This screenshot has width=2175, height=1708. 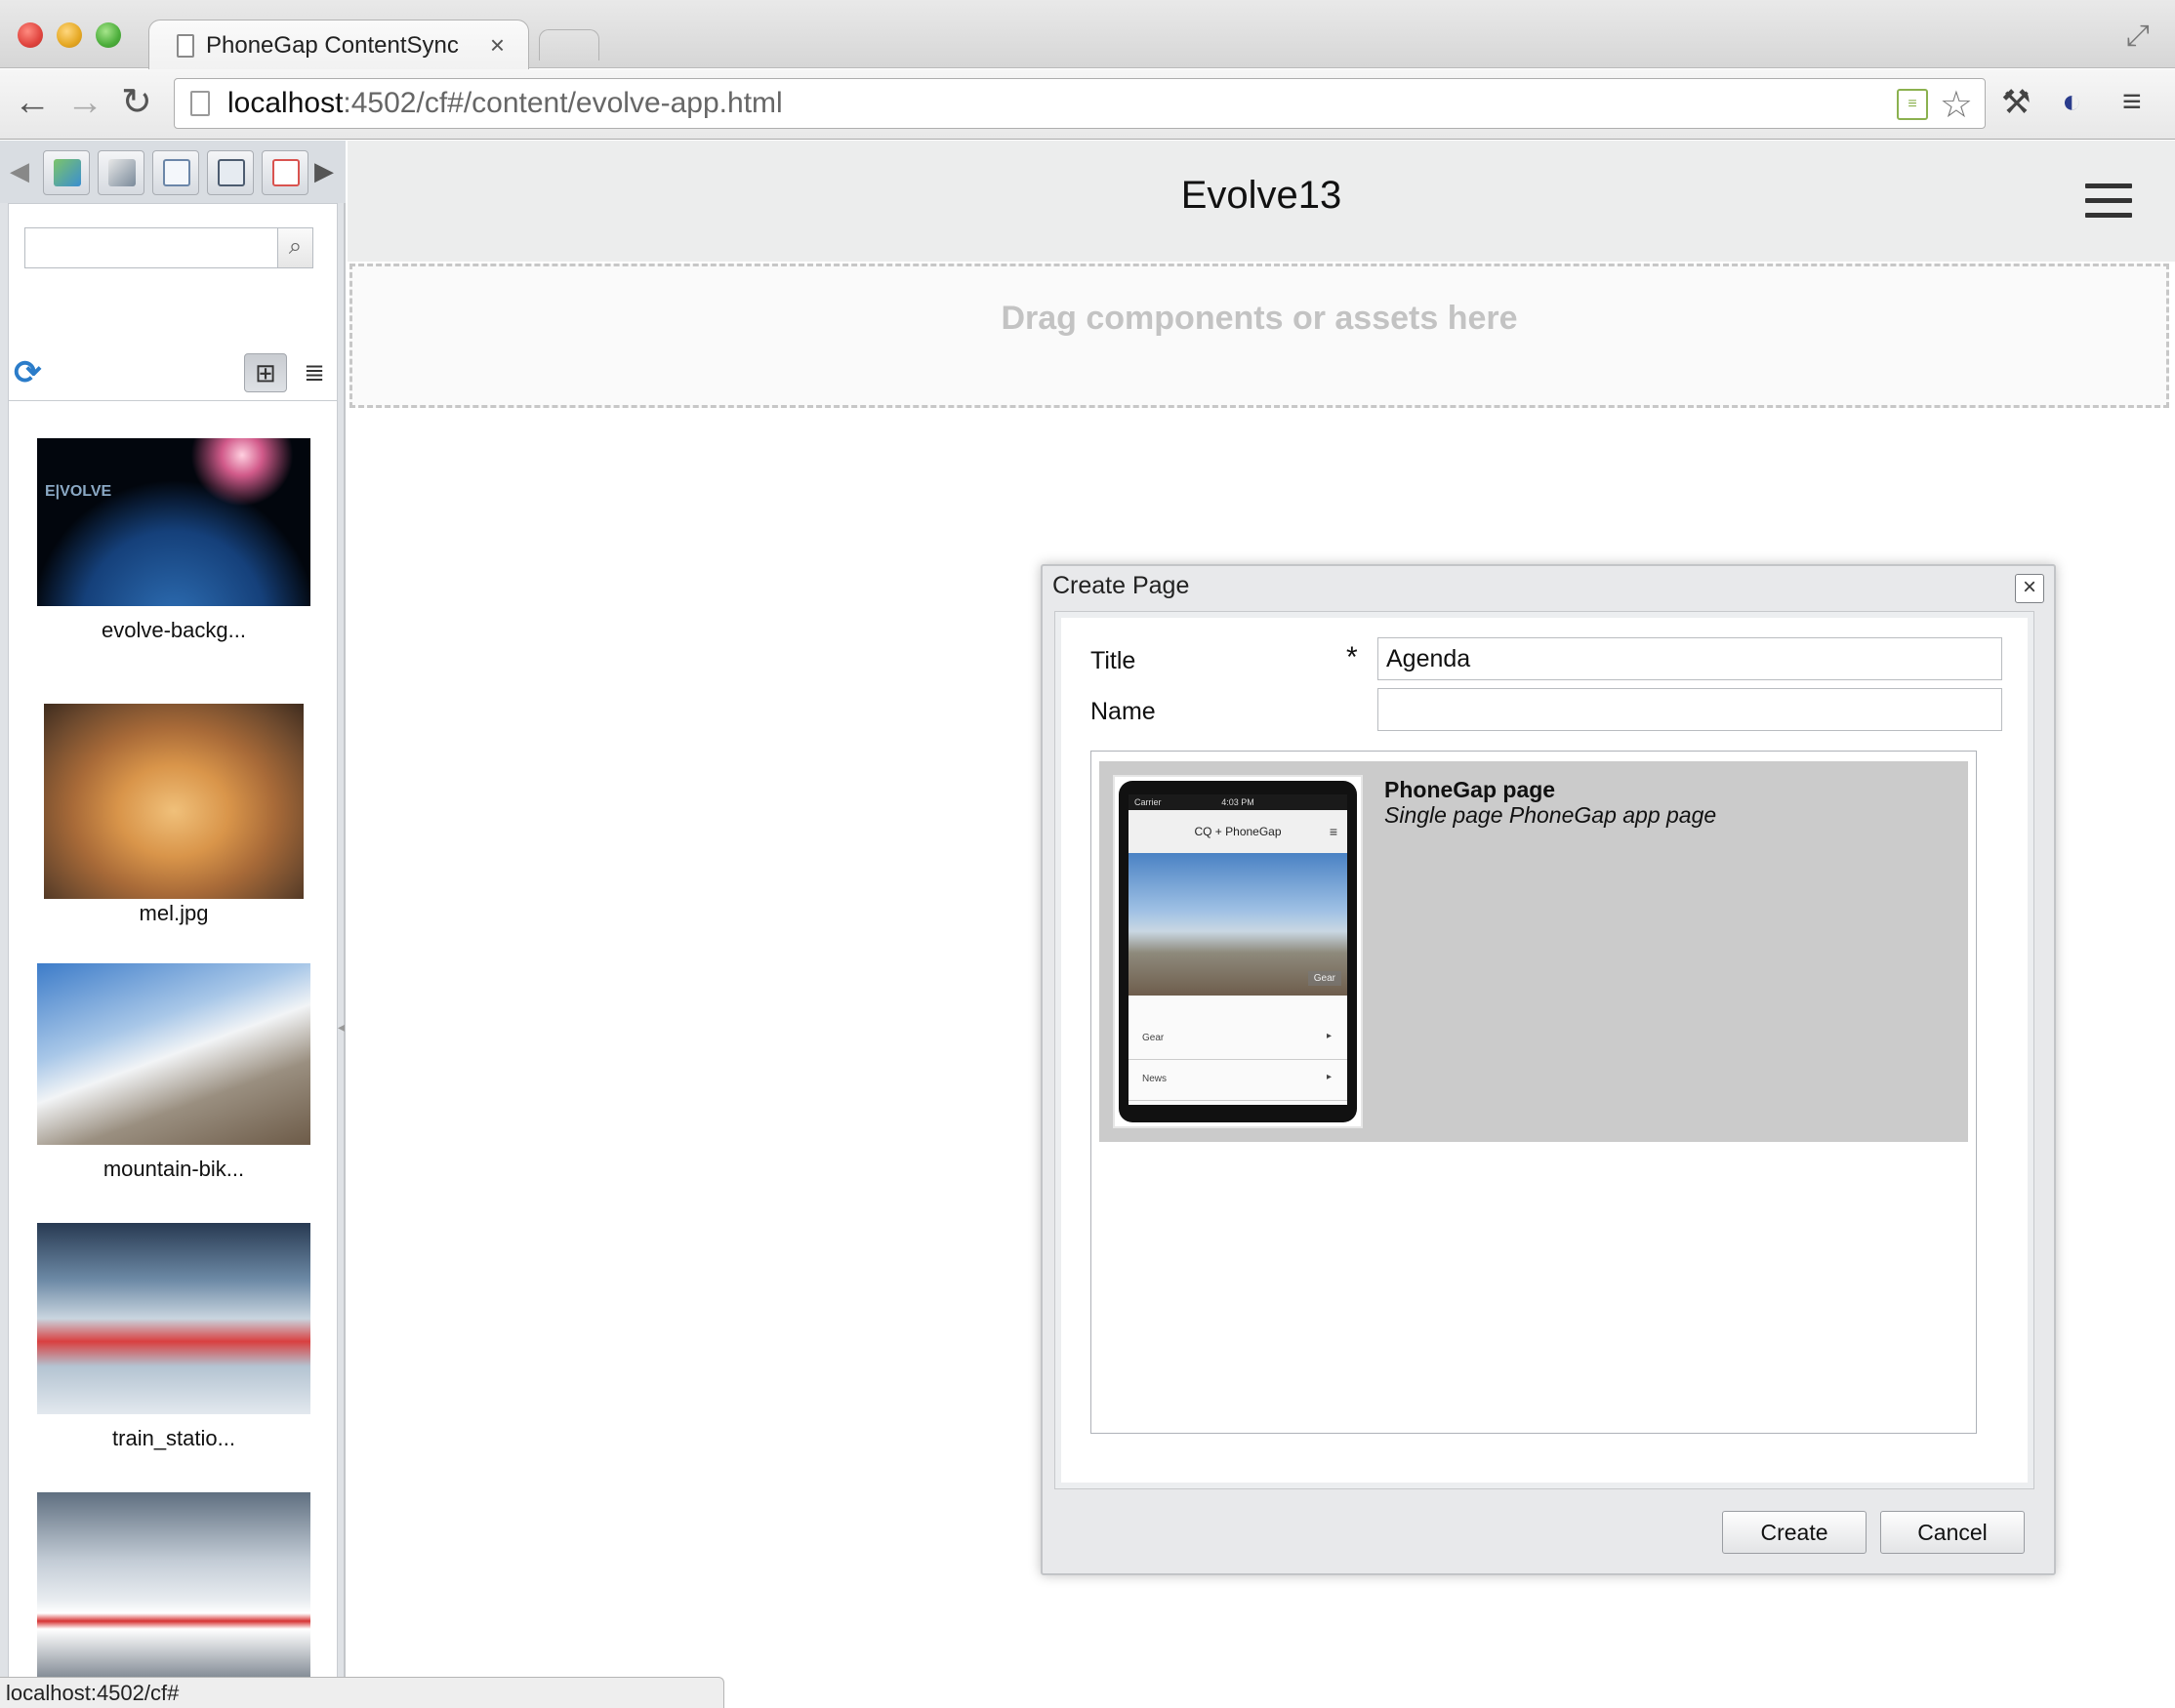 I want to click on dropzone-message: Drag components or assets here, so click(x=1259, y=318).